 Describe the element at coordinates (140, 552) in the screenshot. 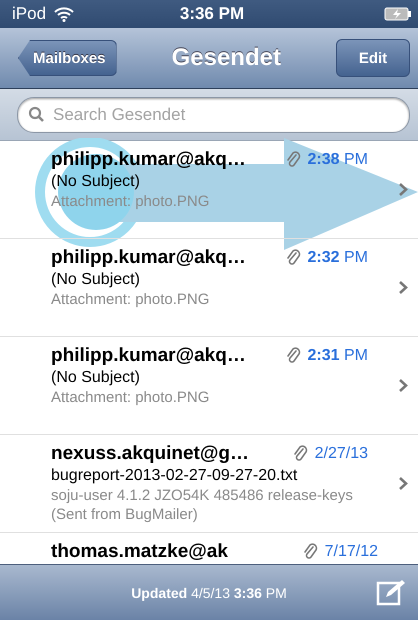

I see `message-sender: thomas.matzke@ak` at that location.